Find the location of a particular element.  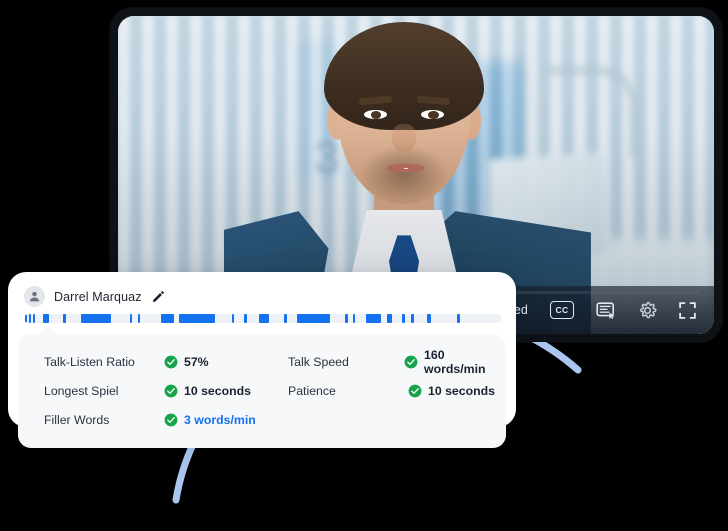

metric-value: 57% is located at coordinates (186, 362).